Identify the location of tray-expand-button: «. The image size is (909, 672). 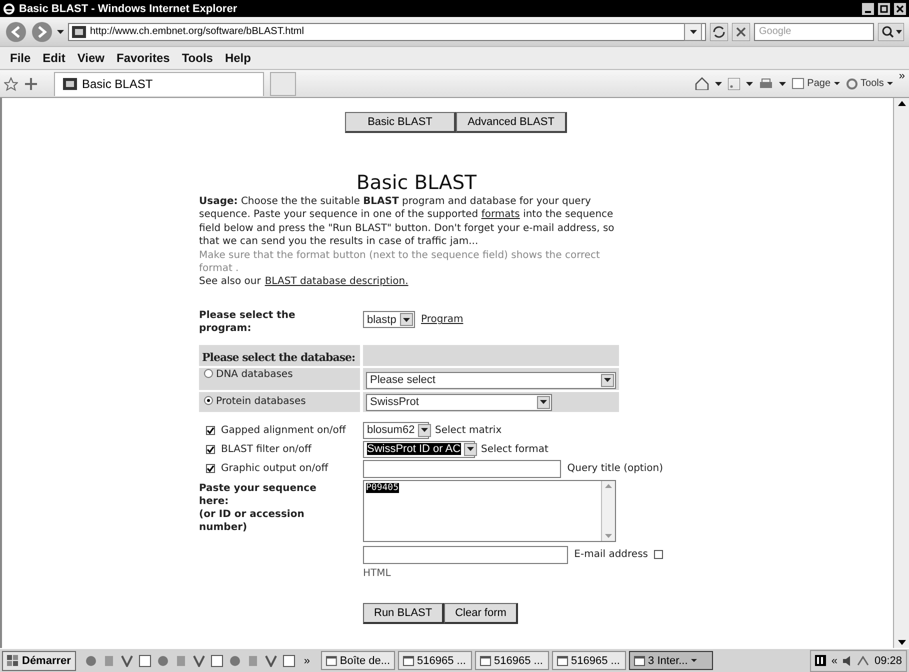
(834, 660).